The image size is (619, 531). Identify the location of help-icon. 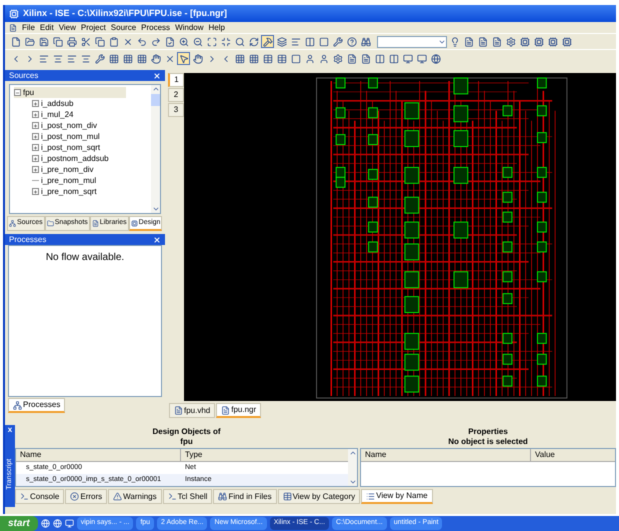
(351, 41).